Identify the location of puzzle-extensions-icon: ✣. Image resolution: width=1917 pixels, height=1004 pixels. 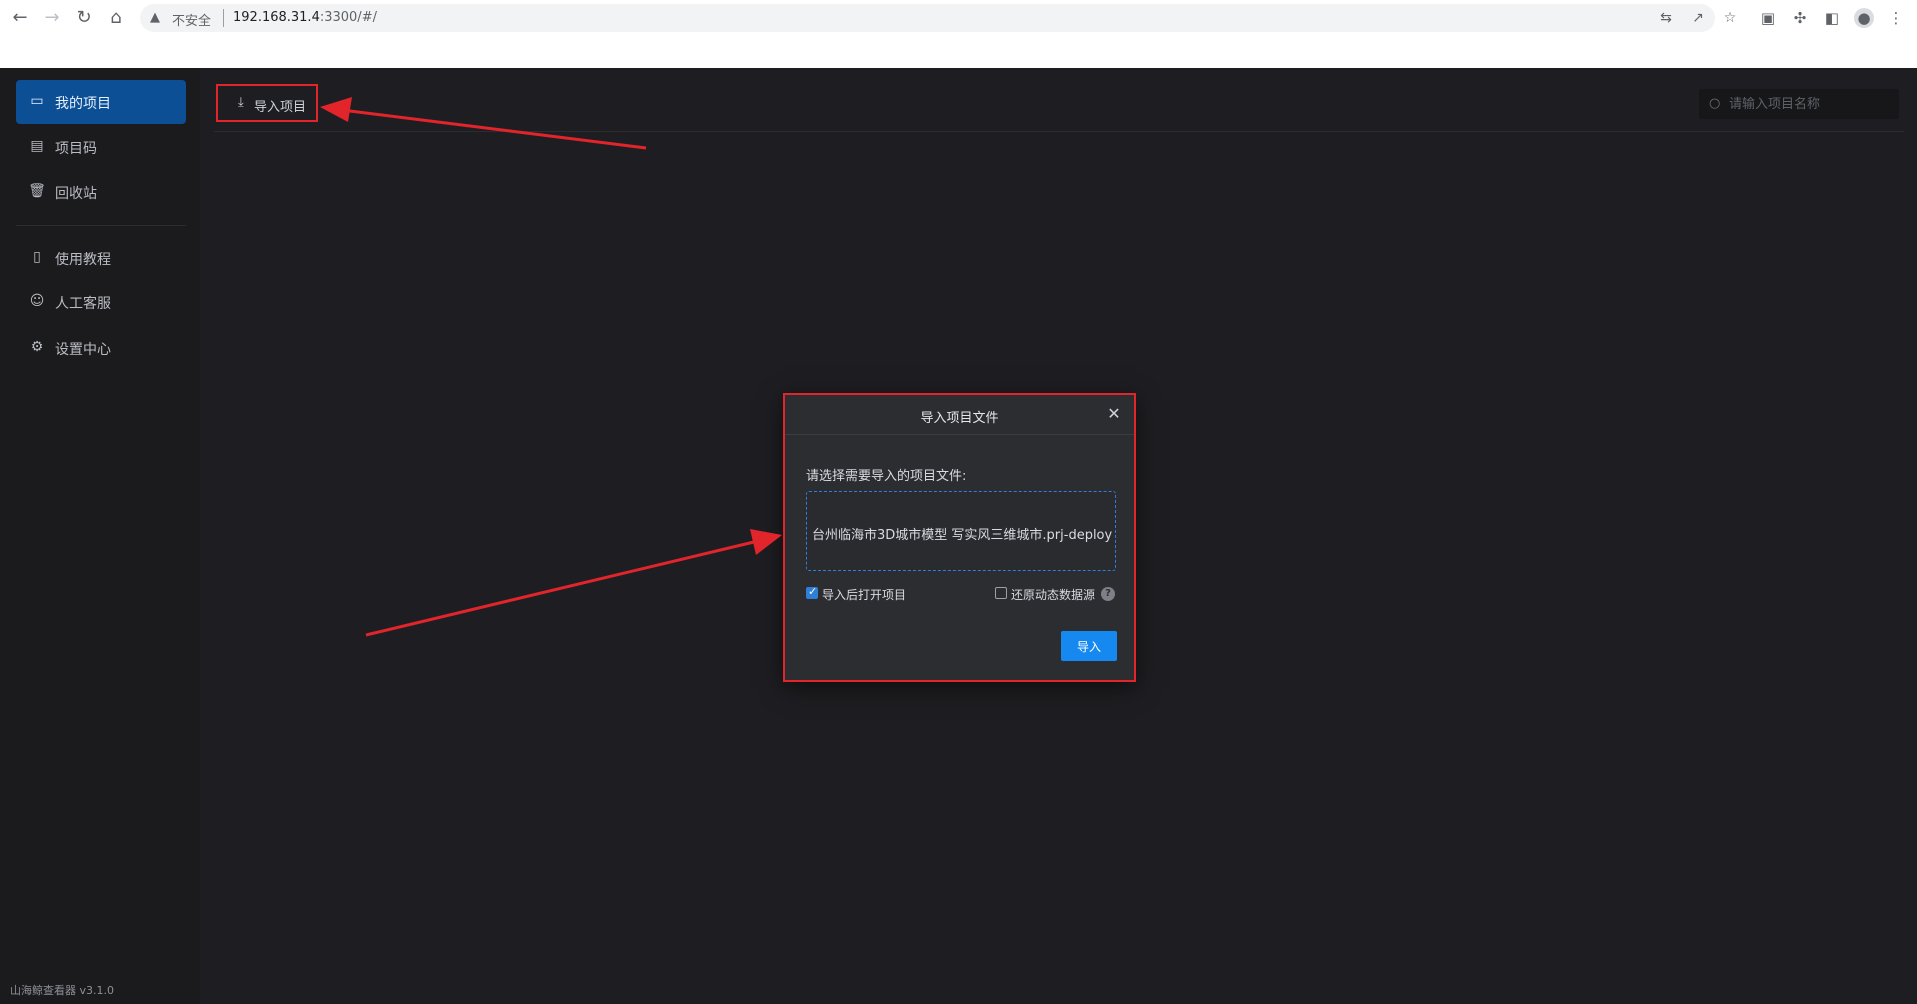
(1800, 18).